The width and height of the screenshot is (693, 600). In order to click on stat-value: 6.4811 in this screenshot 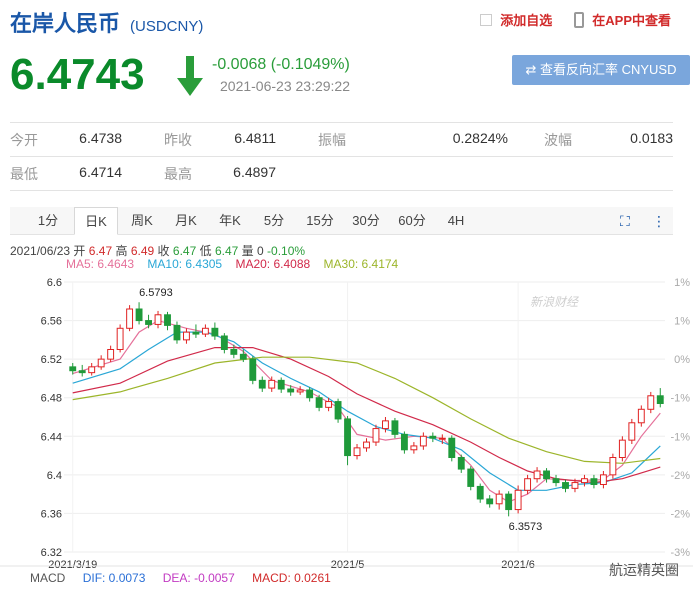, I will do `click(255, 137)`.